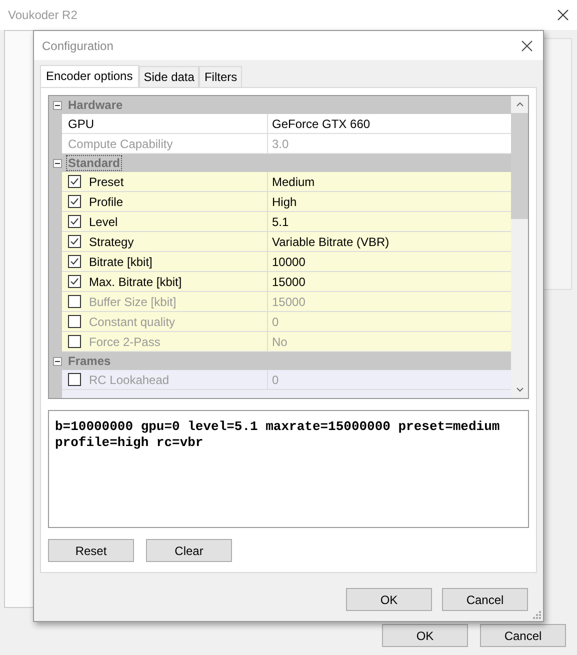 This screenshot has width=577, height=655. What do you see at coordinates (189, 550) in the screenshot?
I see `panel-button: Clear` at bounding box center [189, 550].